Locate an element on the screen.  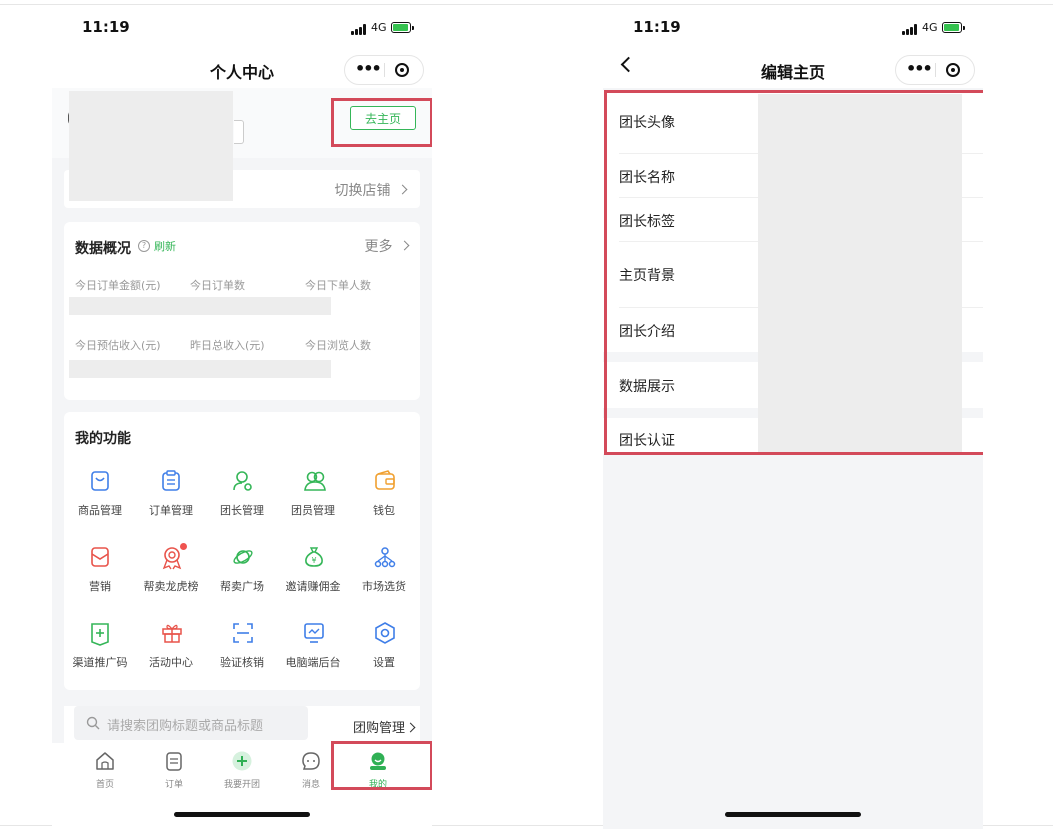
search-row: 请搜索团购标题或商品标题 团购管理 is located at coordinates (242, 724).